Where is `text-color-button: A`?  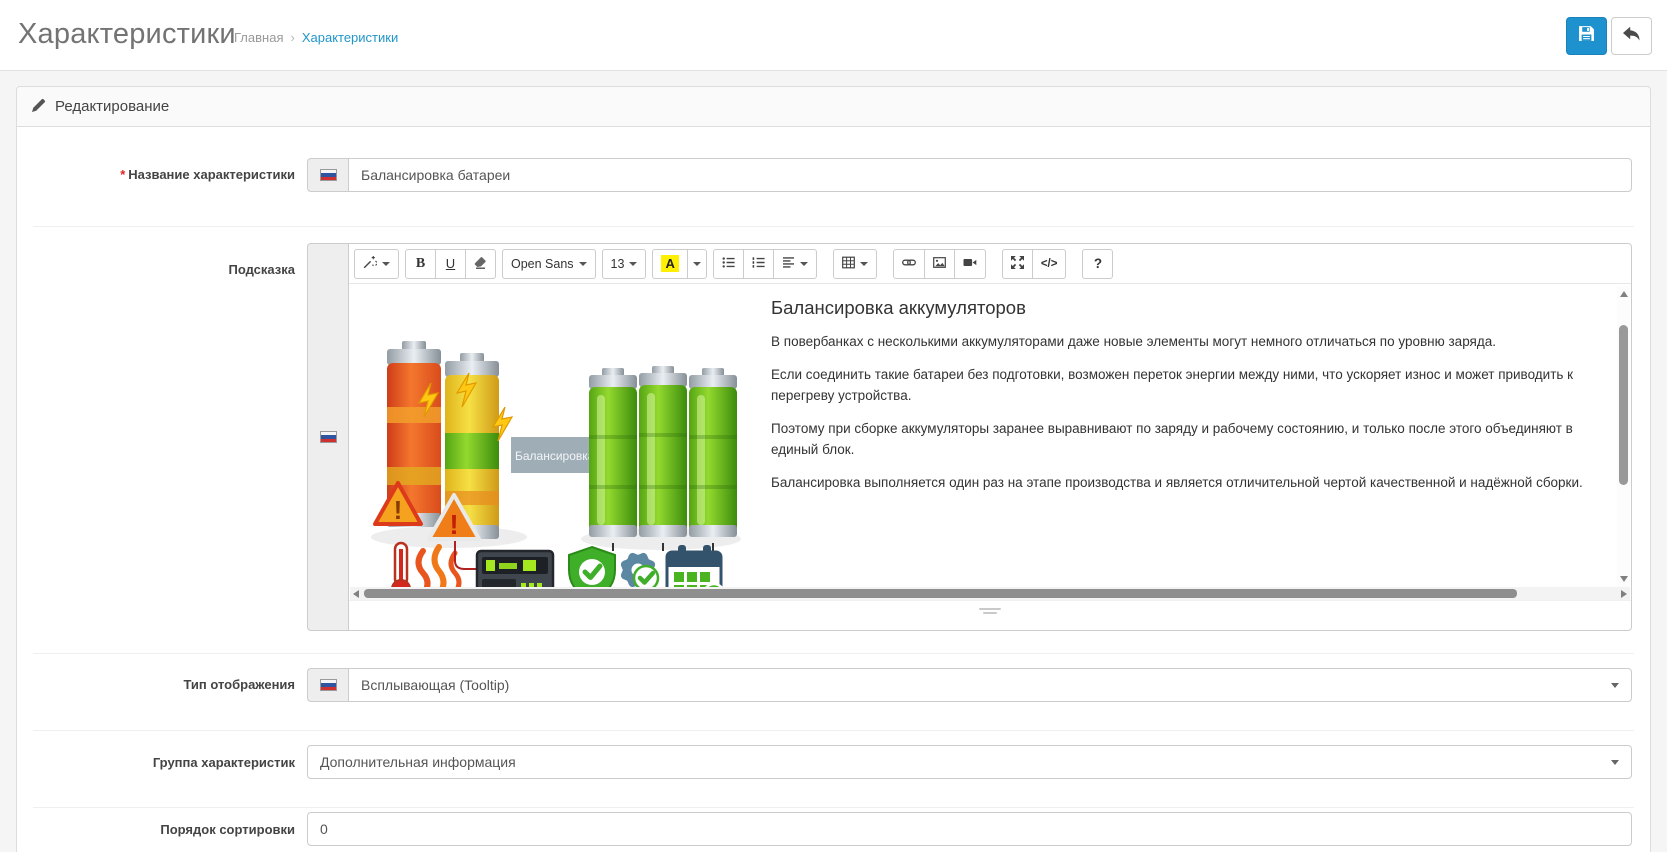 text-color-button: A is located at coordinates (670, 263).